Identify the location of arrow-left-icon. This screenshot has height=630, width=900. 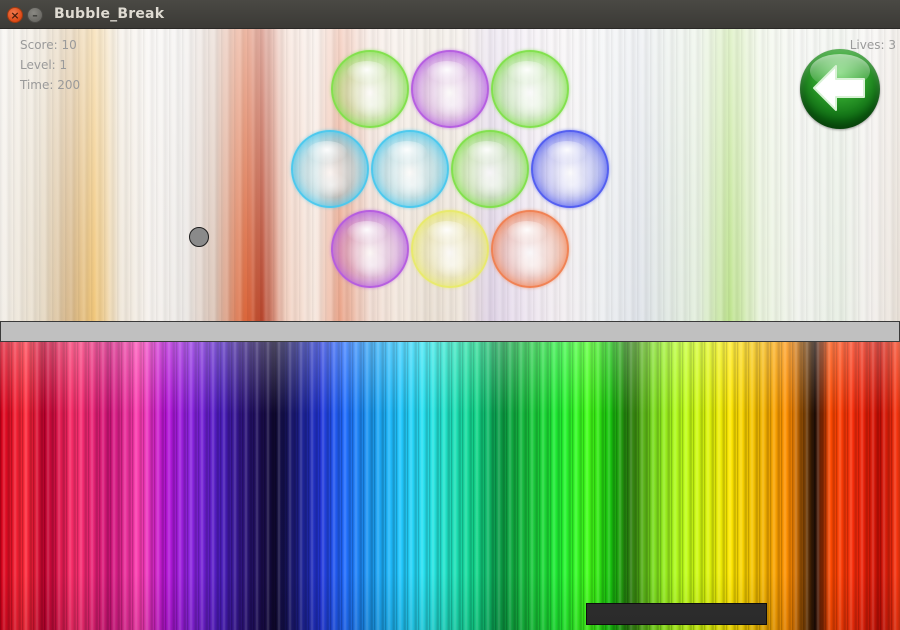
(839, 88).